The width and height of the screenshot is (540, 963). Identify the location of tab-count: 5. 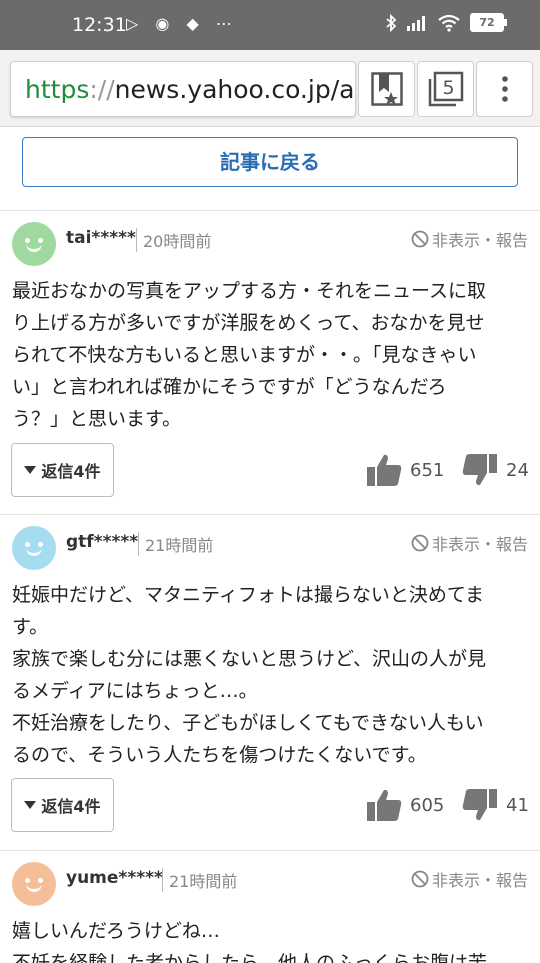
(448, 88).